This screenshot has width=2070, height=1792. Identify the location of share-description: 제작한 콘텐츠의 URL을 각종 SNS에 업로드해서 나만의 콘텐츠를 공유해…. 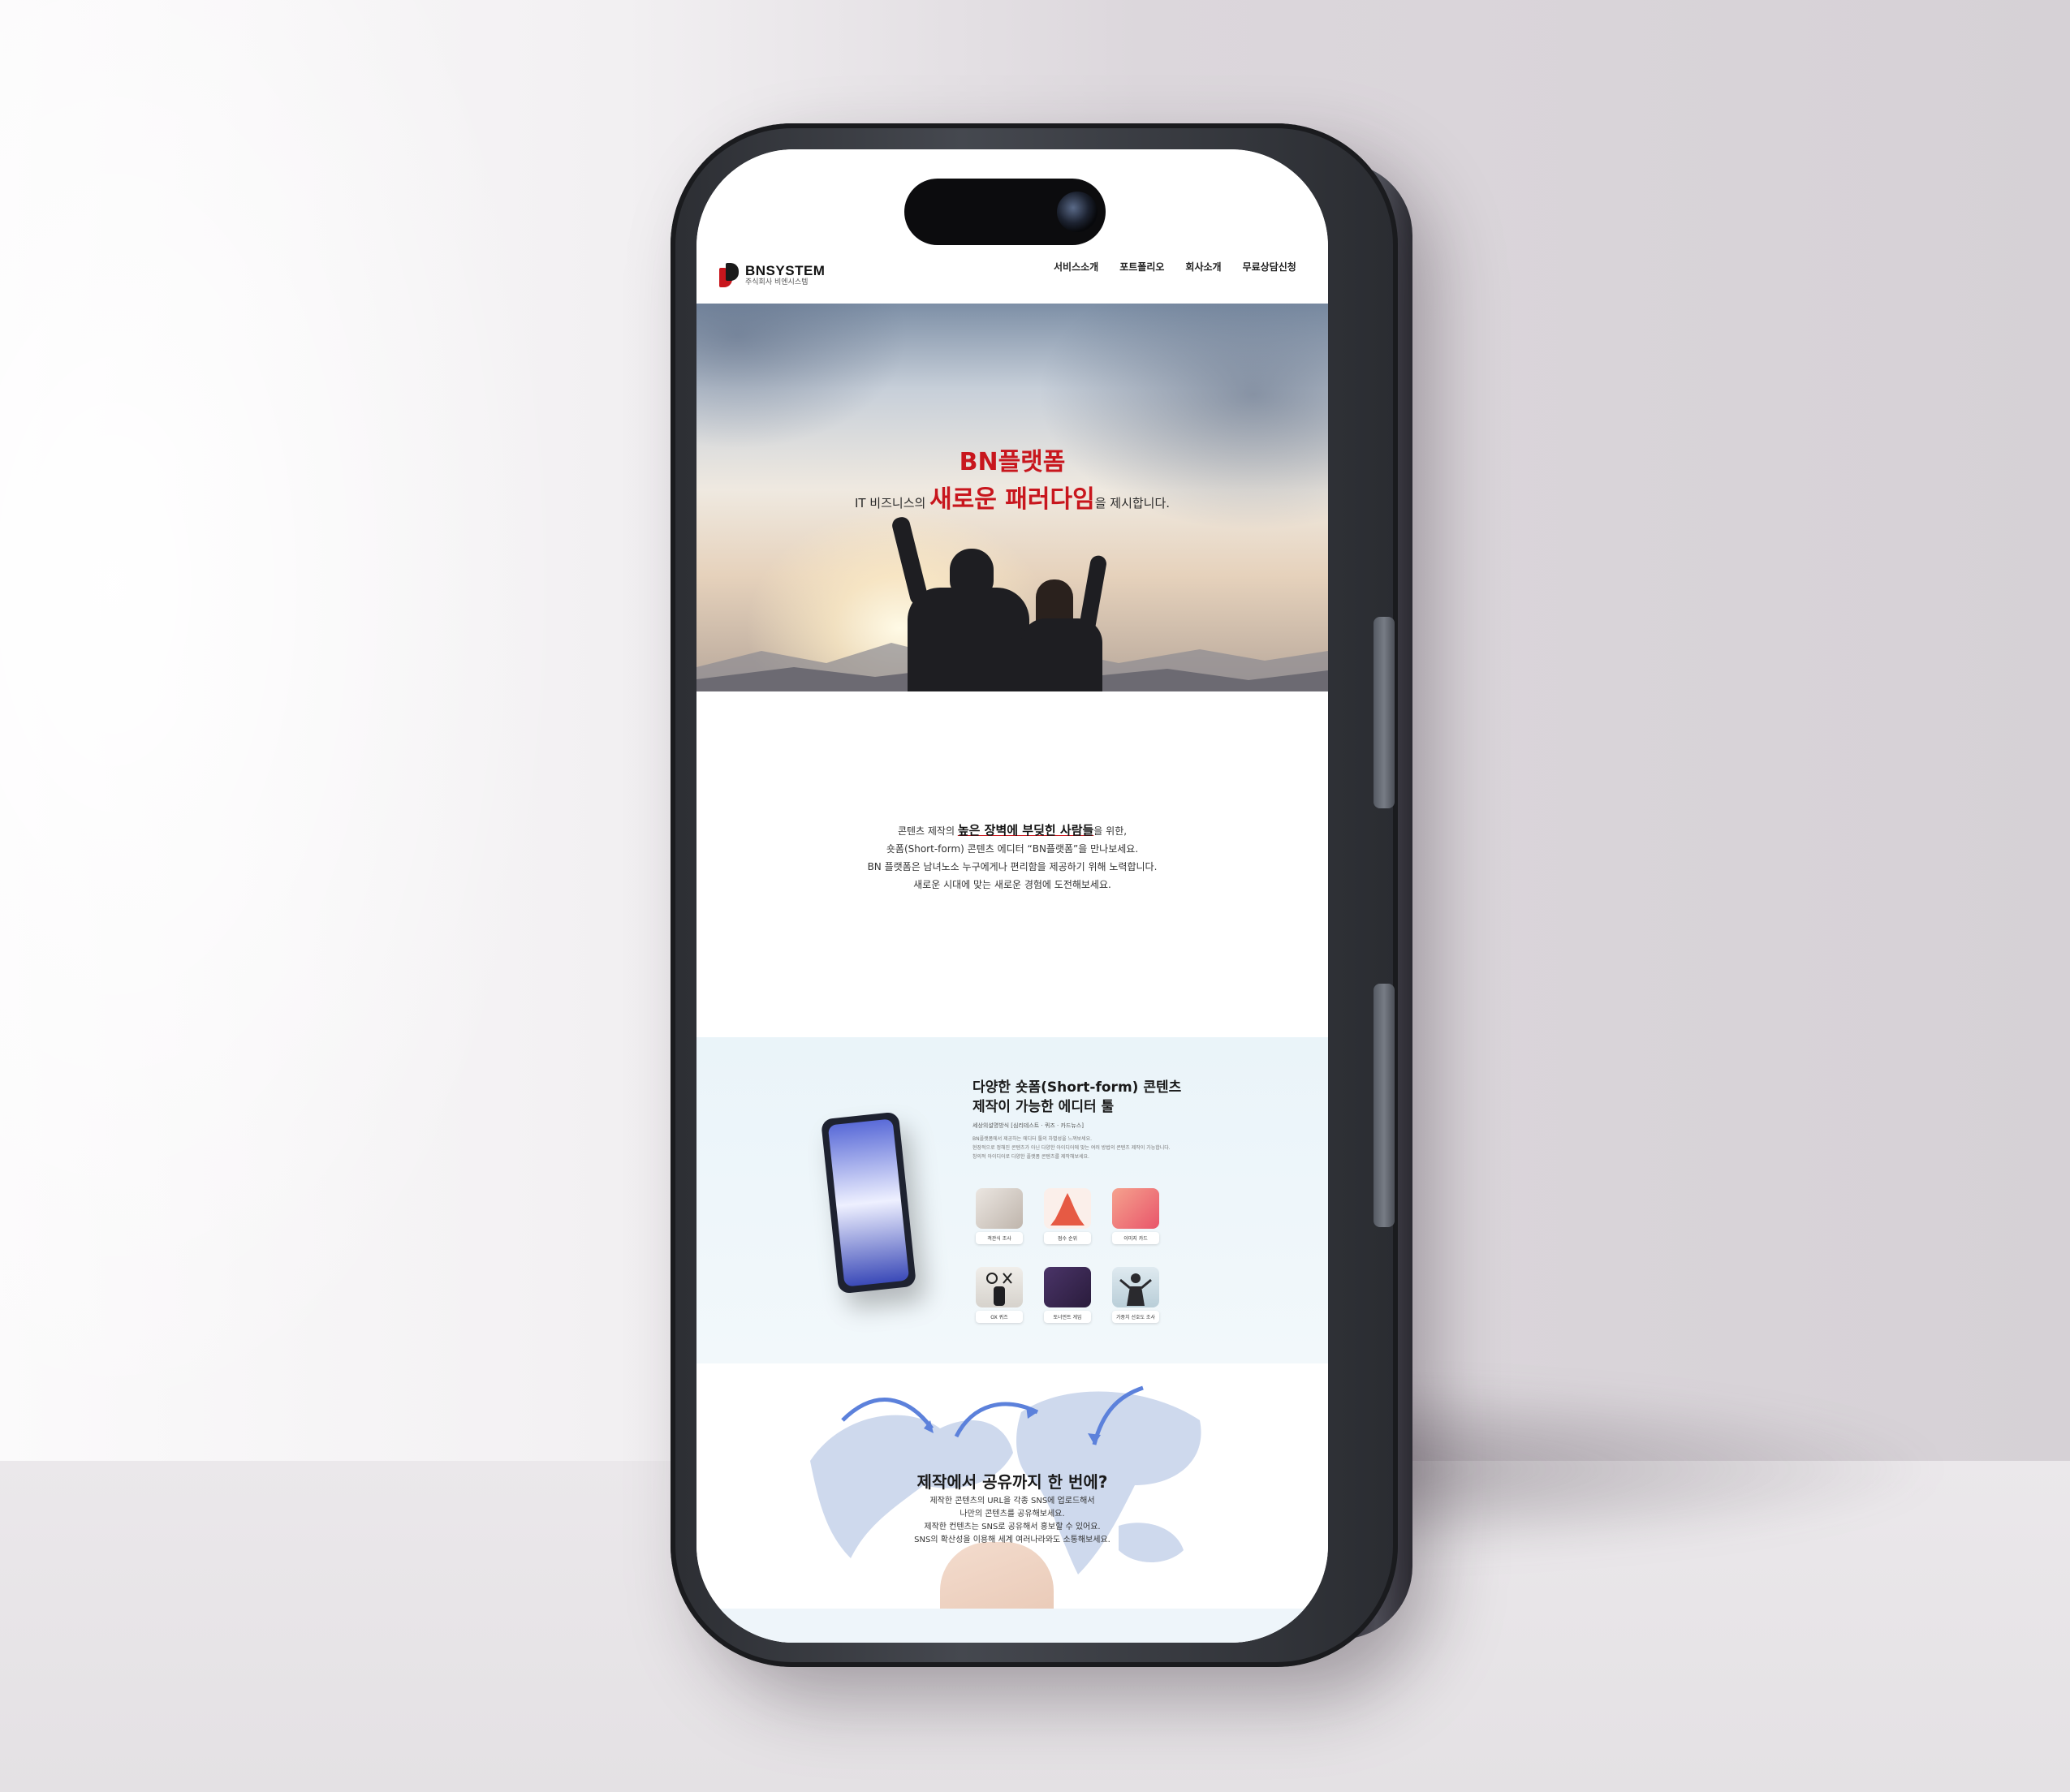
(1012, 1521).